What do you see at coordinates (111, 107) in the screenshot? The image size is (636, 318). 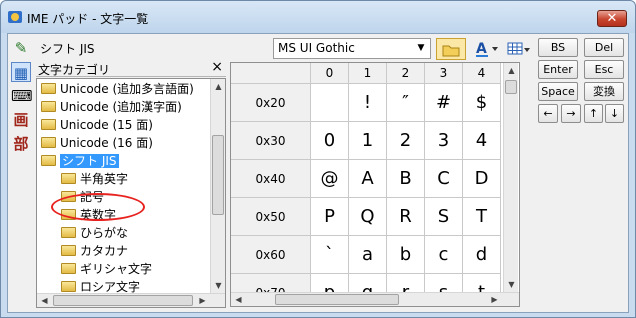 I see `tree-item-unicode-sip: Unicode (追加漢字面)` at bounding box center [111, 107].